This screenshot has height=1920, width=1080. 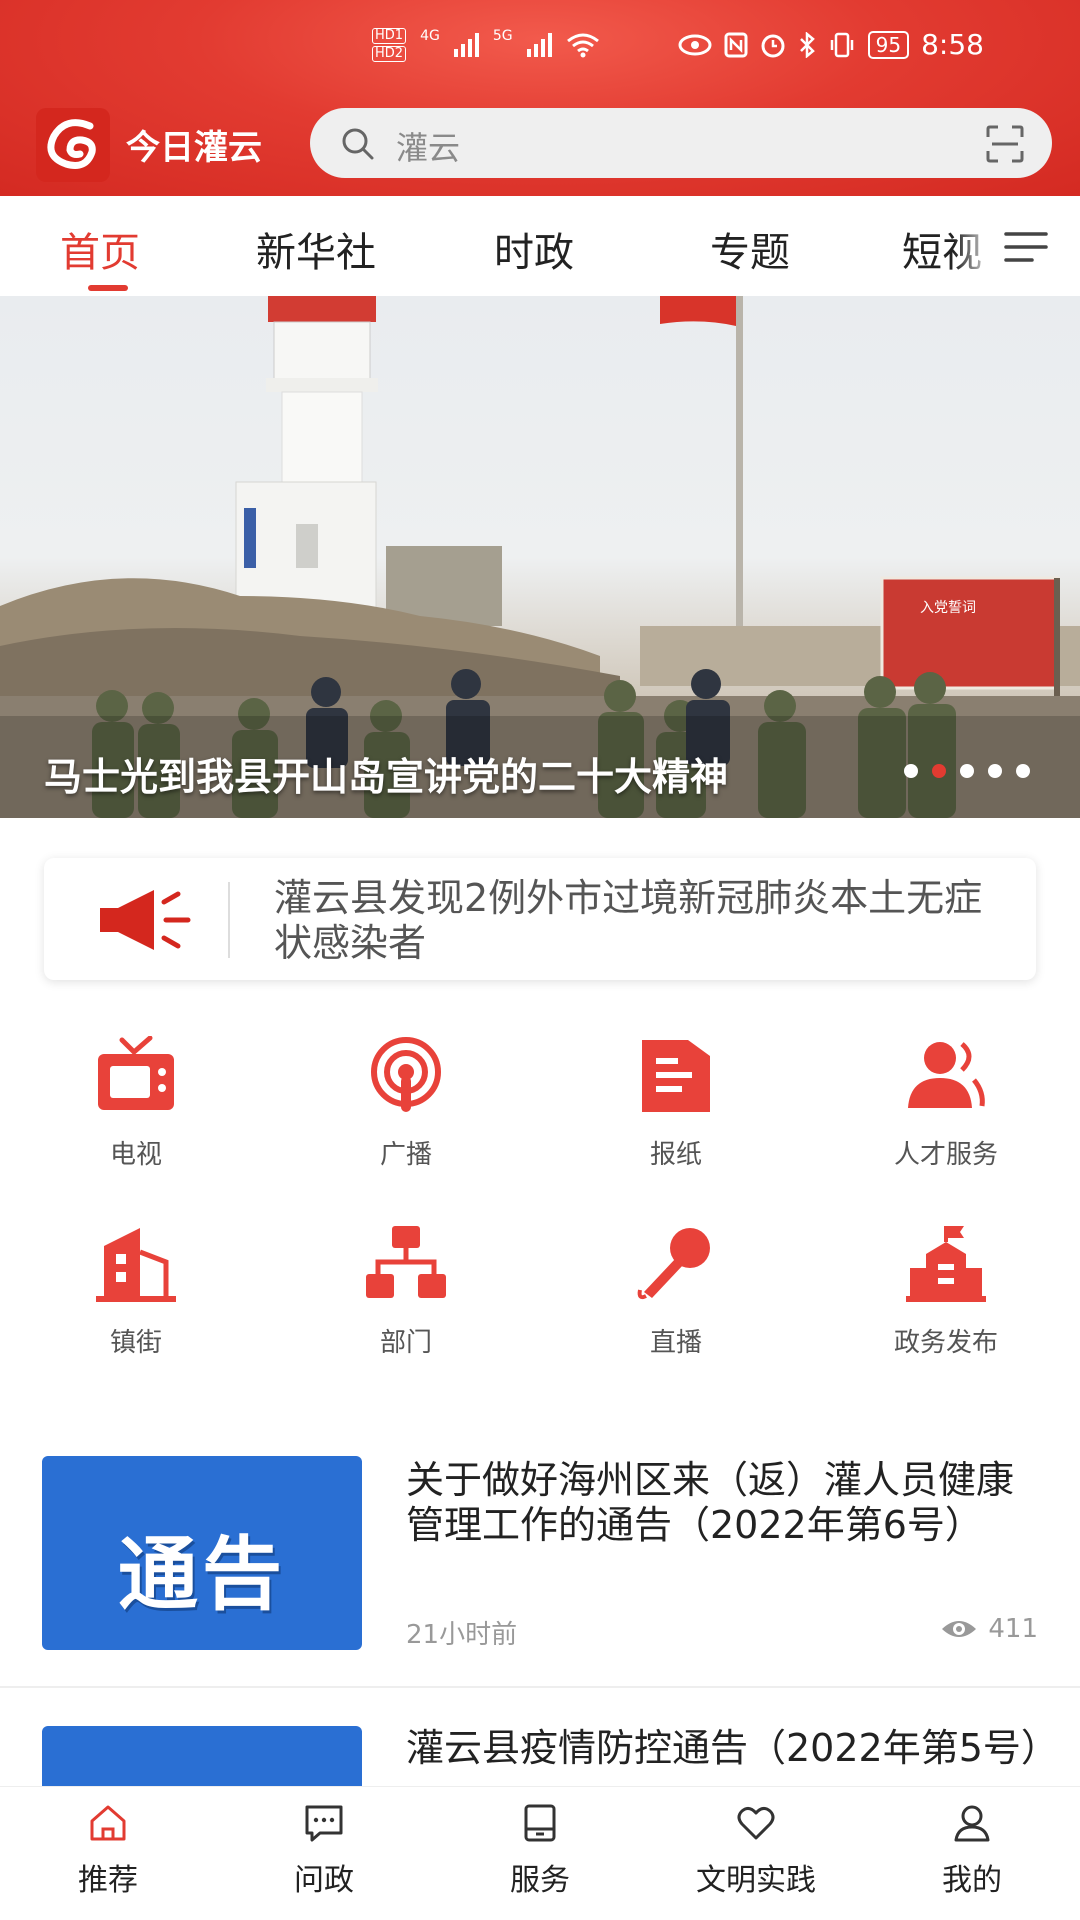 What do you see at coordinates (675, 1155) in the screenshot?
I see `service-label: 报纸` at bounding box center [675, 1155].